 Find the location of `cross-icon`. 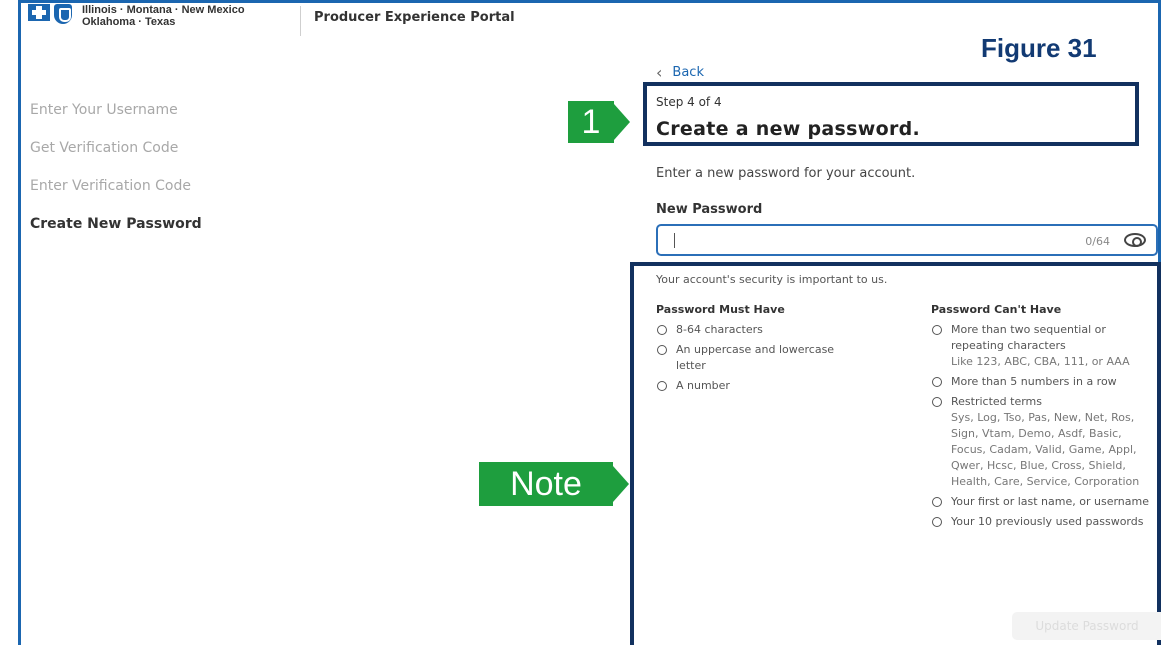

cross-icon is located at coordinates (39, 12).